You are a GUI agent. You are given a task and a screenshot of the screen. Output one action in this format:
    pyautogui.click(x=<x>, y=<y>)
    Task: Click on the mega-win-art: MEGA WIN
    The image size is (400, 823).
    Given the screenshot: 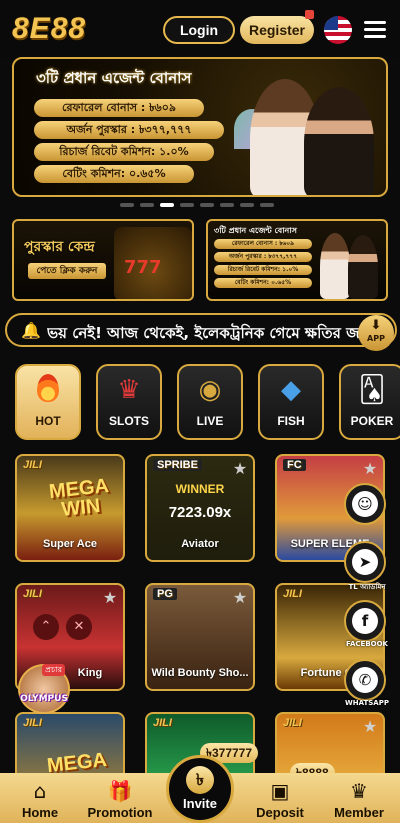 What is the action you would take?
    pyautogui.click(x=78, y=497)
    